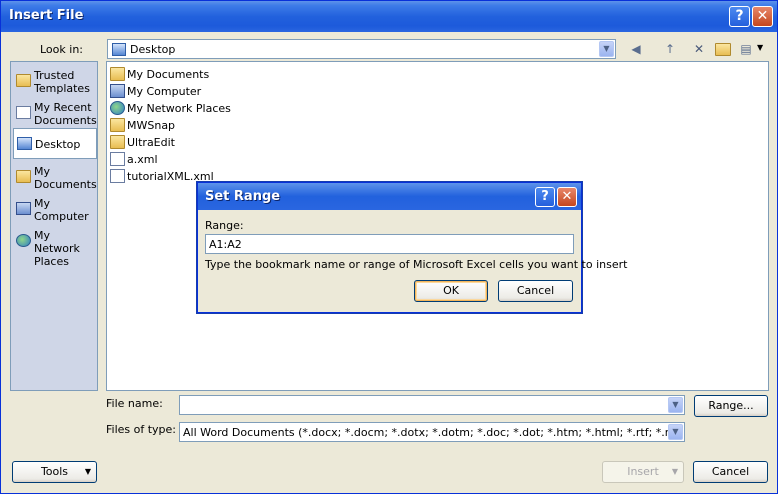  I want to click on place-label: Computer, so click(61, 216).